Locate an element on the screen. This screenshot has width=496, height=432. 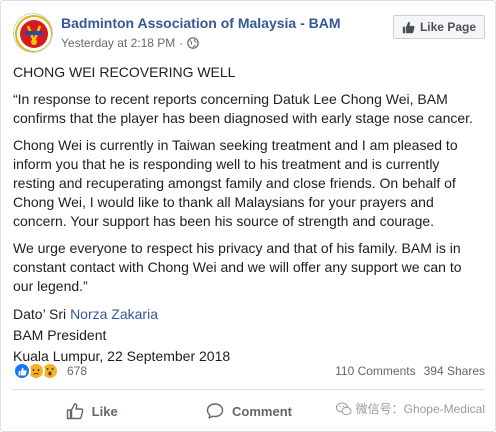
signature-role: BAM President is located at coordinates (60, 335).